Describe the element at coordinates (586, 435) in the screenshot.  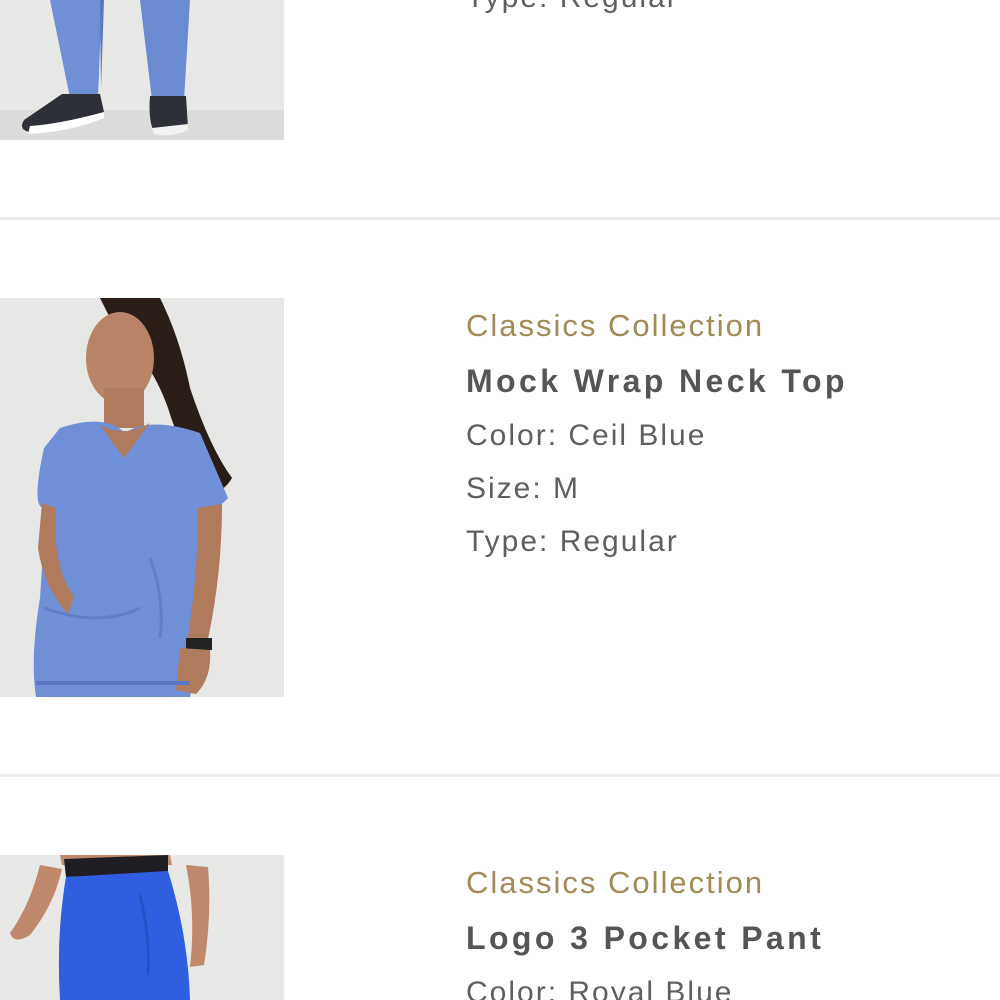
I see `product-color: Color: Ceil Blue` at that location.